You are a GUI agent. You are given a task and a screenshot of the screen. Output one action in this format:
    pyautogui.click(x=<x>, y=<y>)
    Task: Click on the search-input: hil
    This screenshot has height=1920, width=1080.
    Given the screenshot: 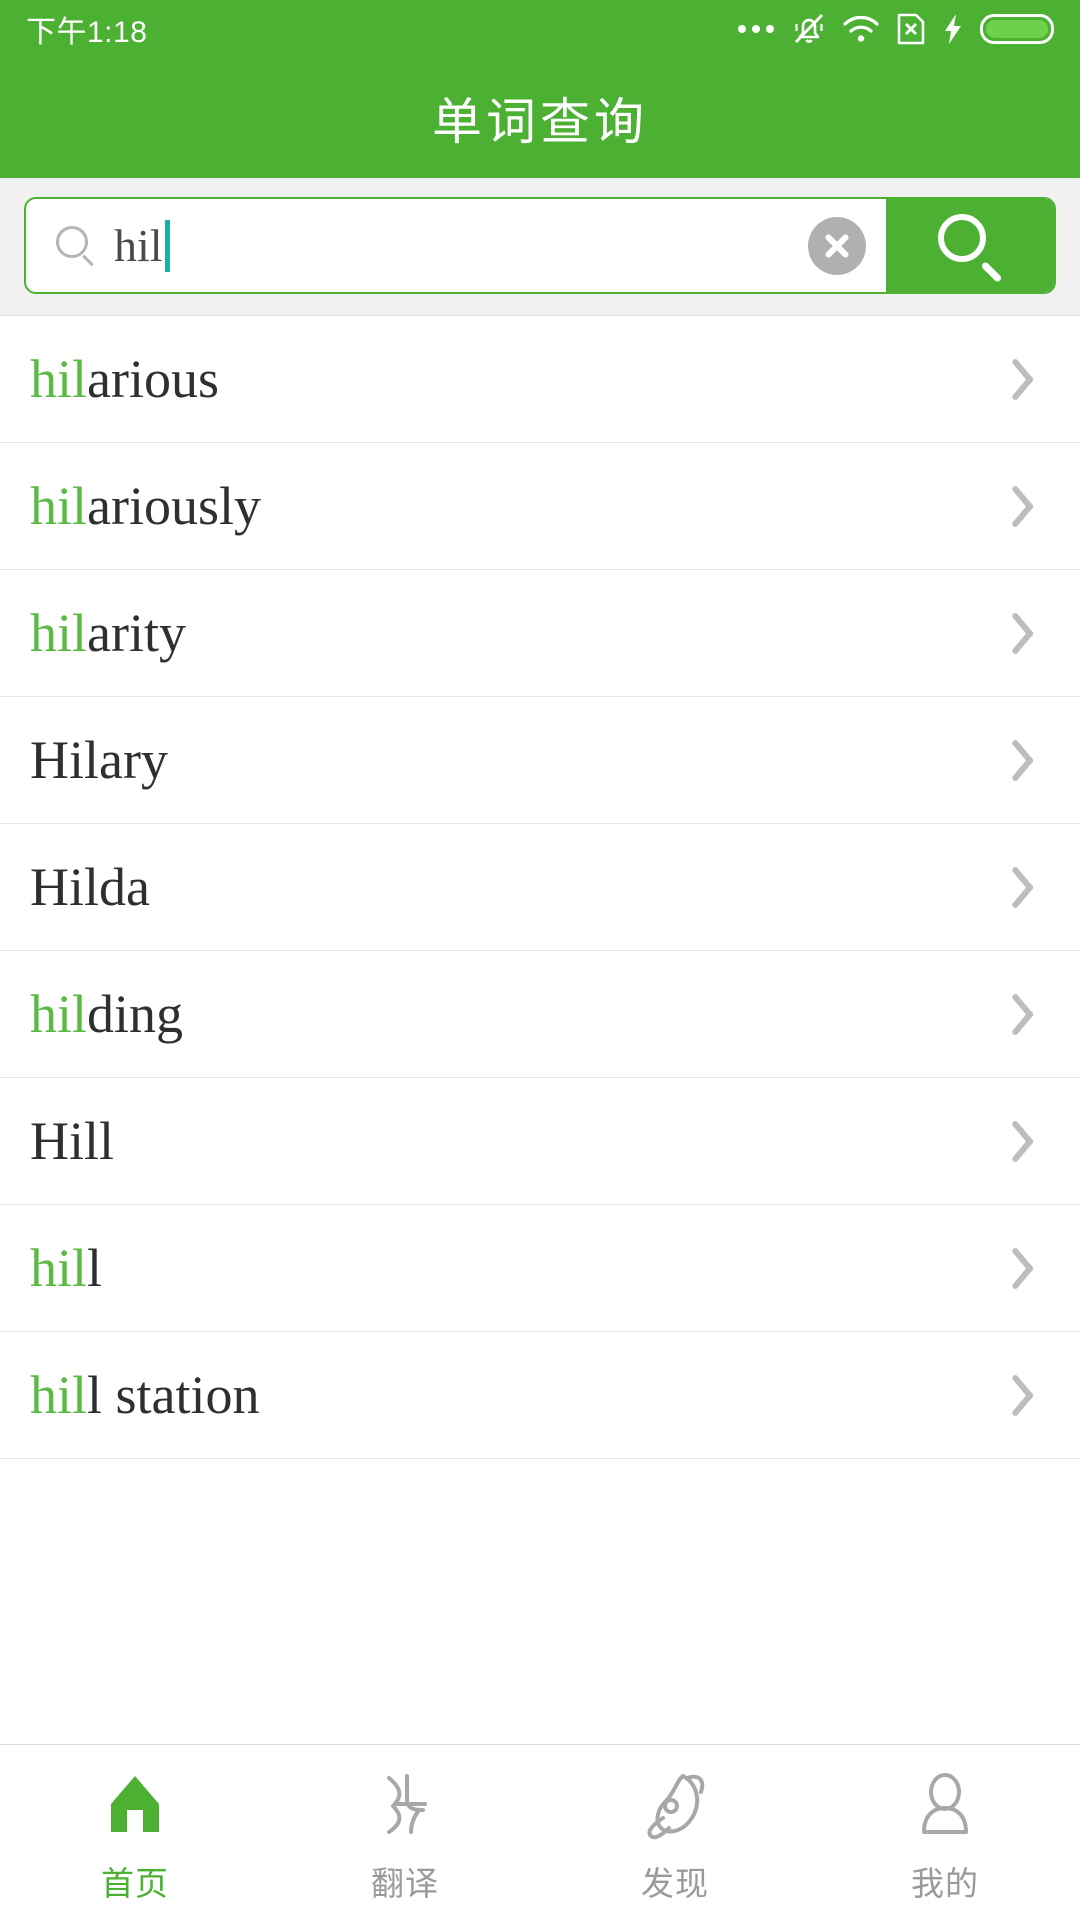 What is the action you would take?
    pyautogui.click(x=456, y=245)
    